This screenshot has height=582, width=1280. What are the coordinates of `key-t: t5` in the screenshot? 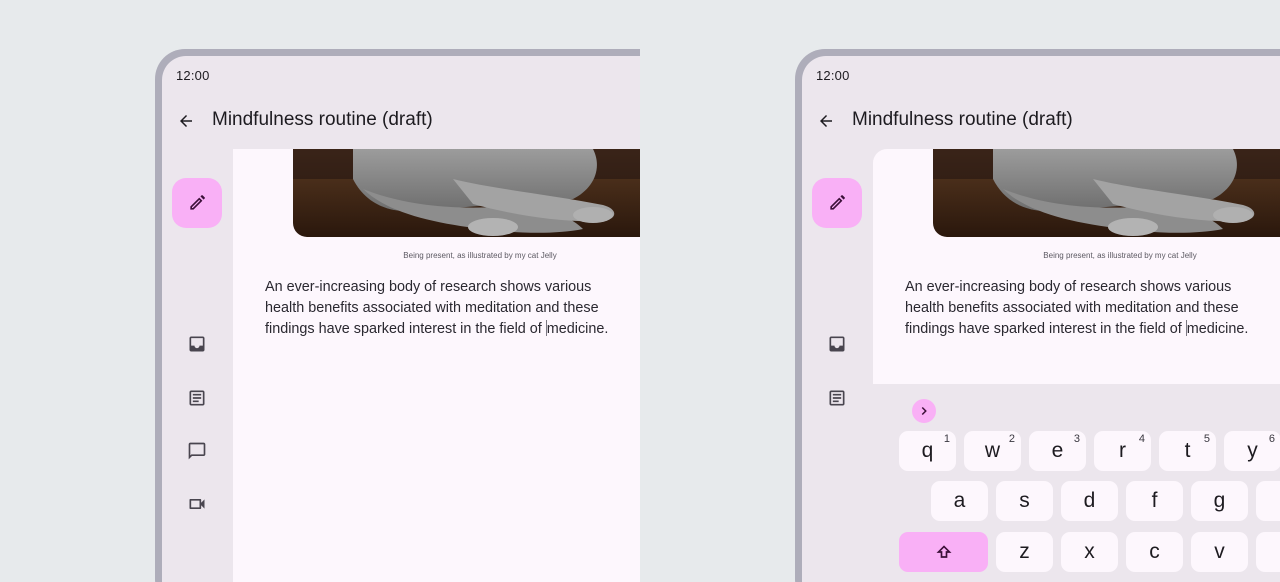 It's located at (1187, 451).